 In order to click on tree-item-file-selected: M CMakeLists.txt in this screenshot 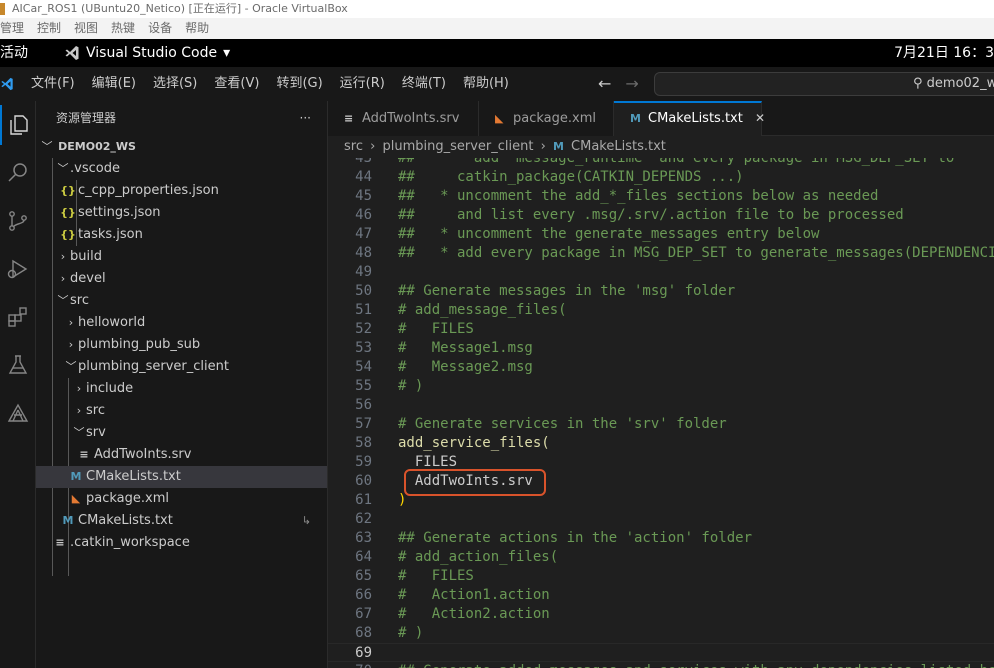, I will do `click(181, 477)`.